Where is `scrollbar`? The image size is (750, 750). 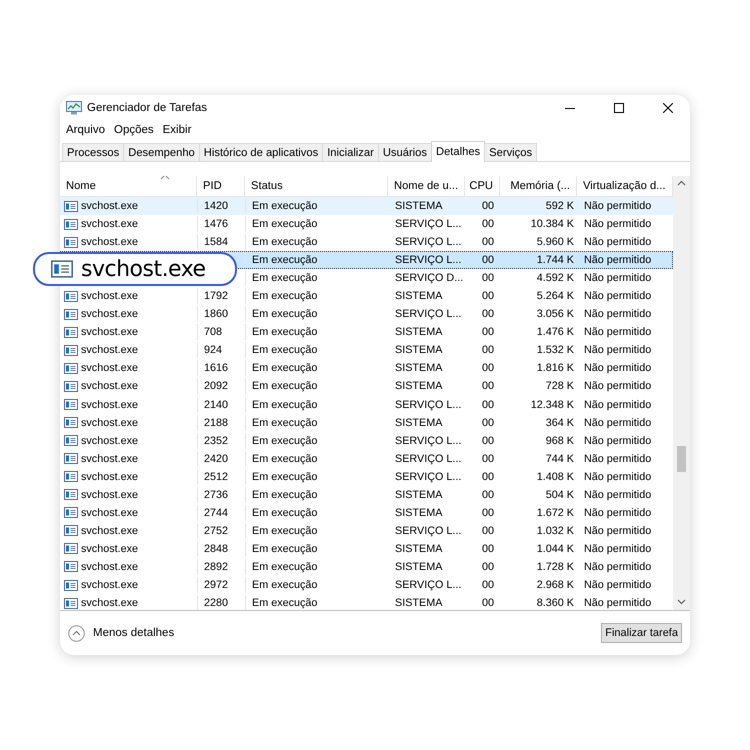 scrollbar is located at coordinates (681, 393).